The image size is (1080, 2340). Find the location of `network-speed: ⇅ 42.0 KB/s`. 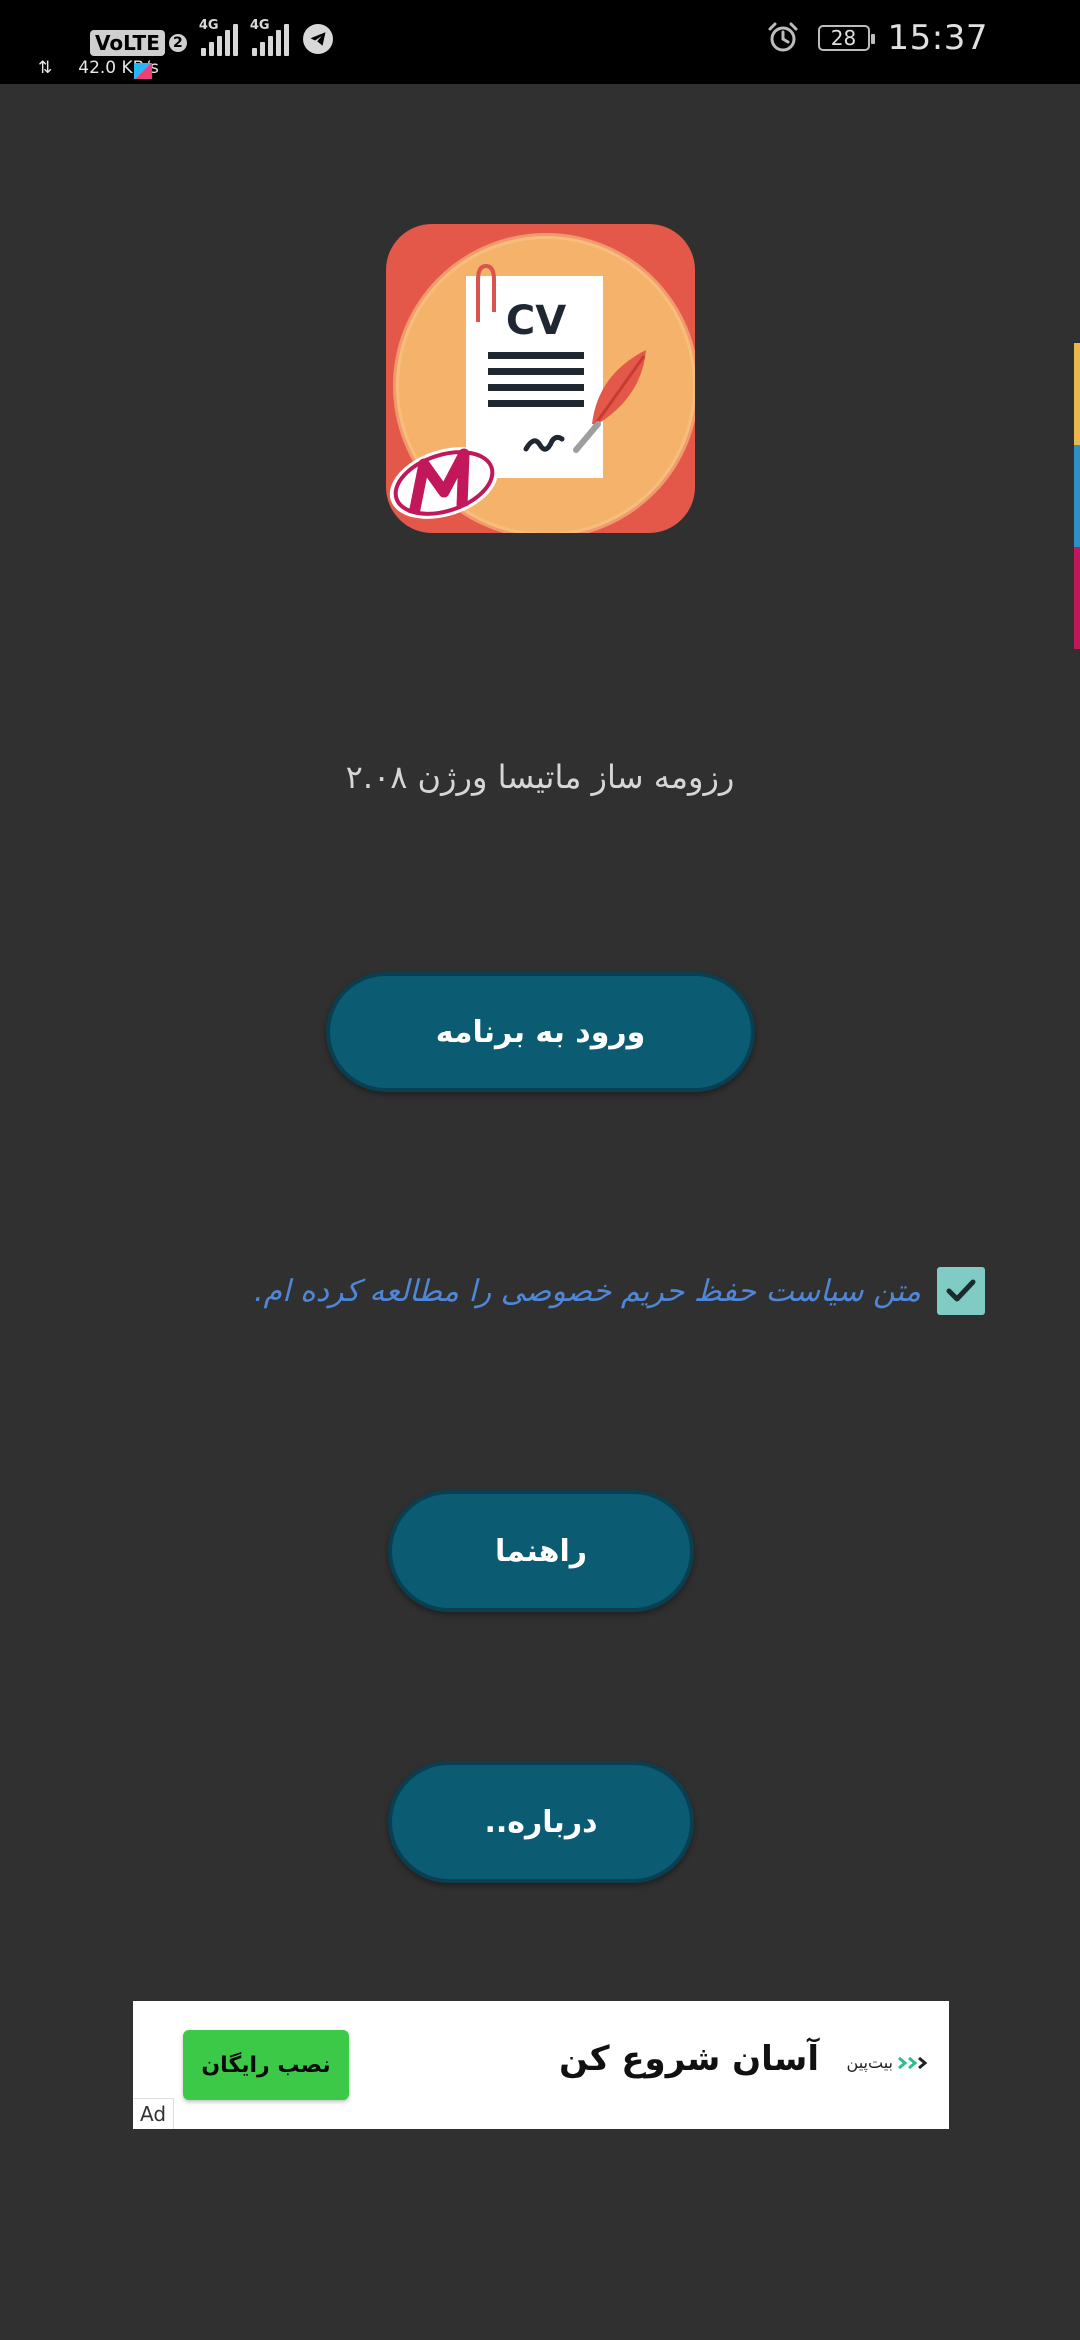

network-speed: ⇅ 42.0 KB/s is located at coordinates (98, 68).